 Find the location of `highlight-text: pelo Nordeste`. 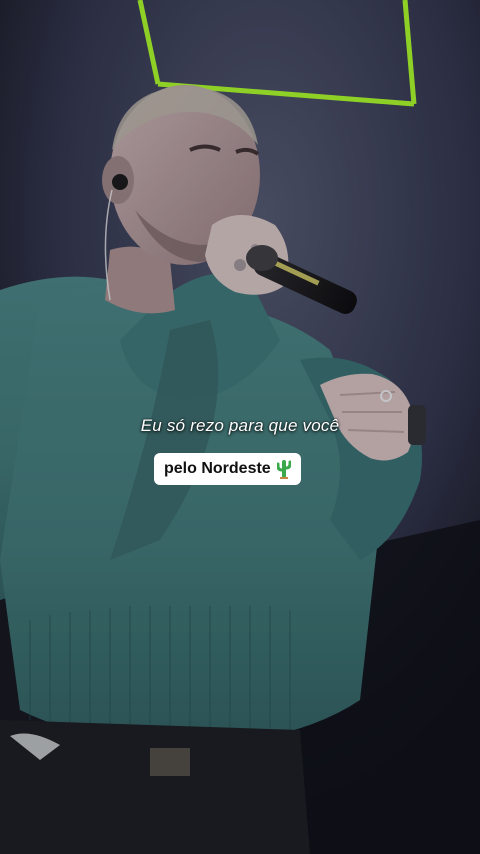

highlight-text: pelo Nordeste is located at coordinates (217, 468).